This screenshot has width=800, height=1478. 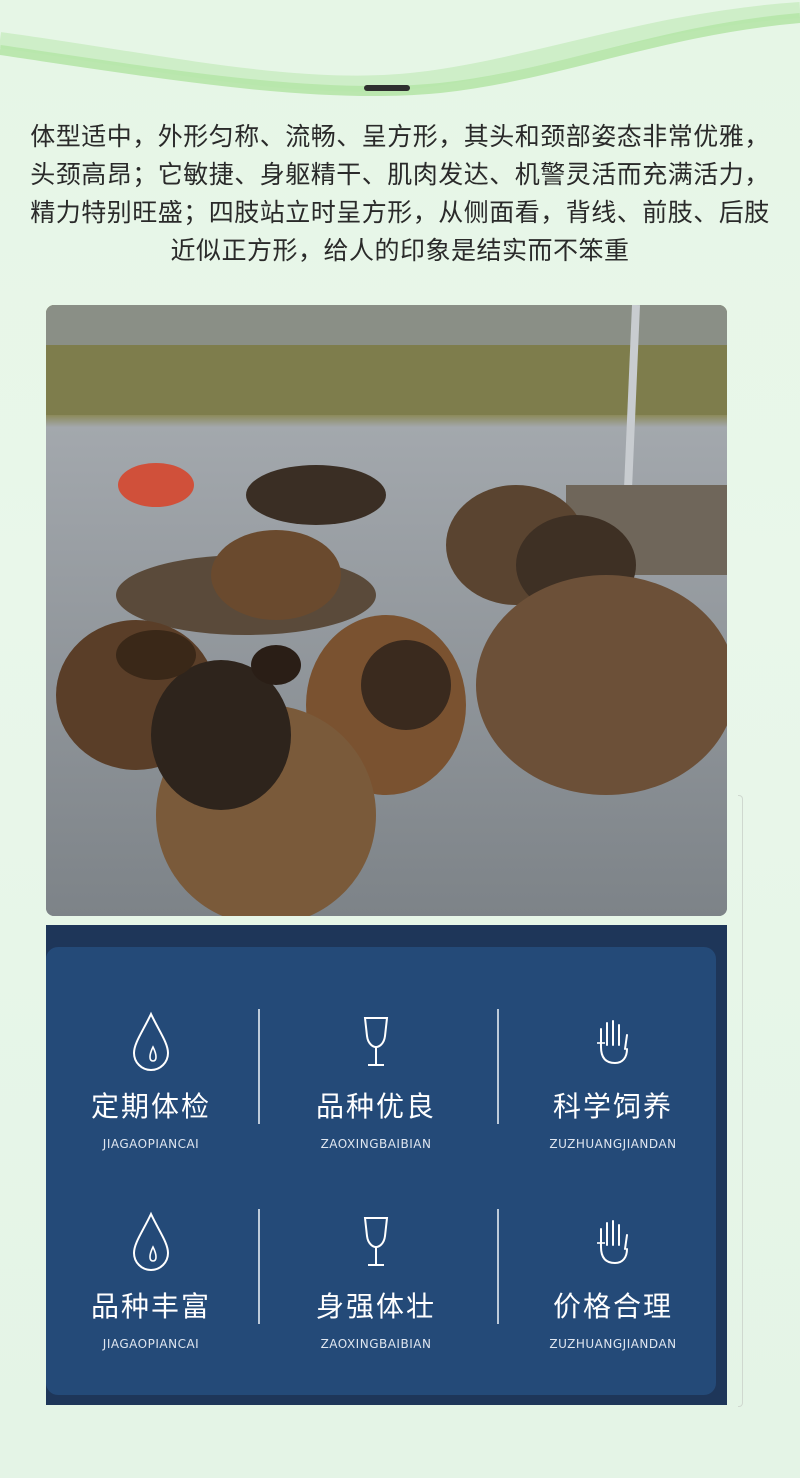 What do you see at coordinates (151, 1079) in the screenshot?
I see `feature-item: 定期体检 JIAGAOPIANCAI` at bounding box center [151, 1079].